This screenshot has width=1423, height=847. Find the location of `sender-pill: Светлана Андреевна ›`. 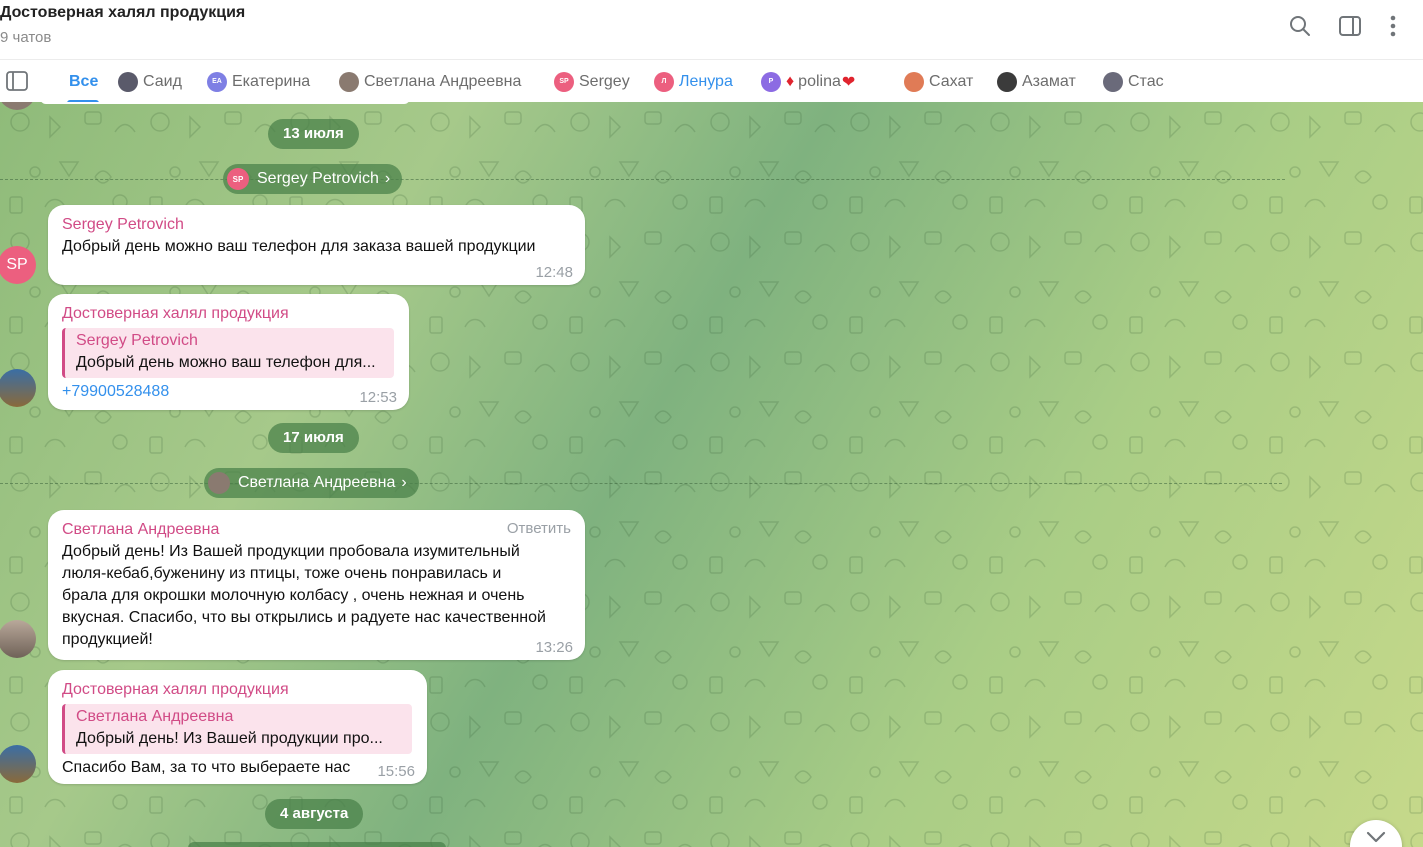

sender-pill: Светлана Андреевна › is located at coordinates (311, 483).